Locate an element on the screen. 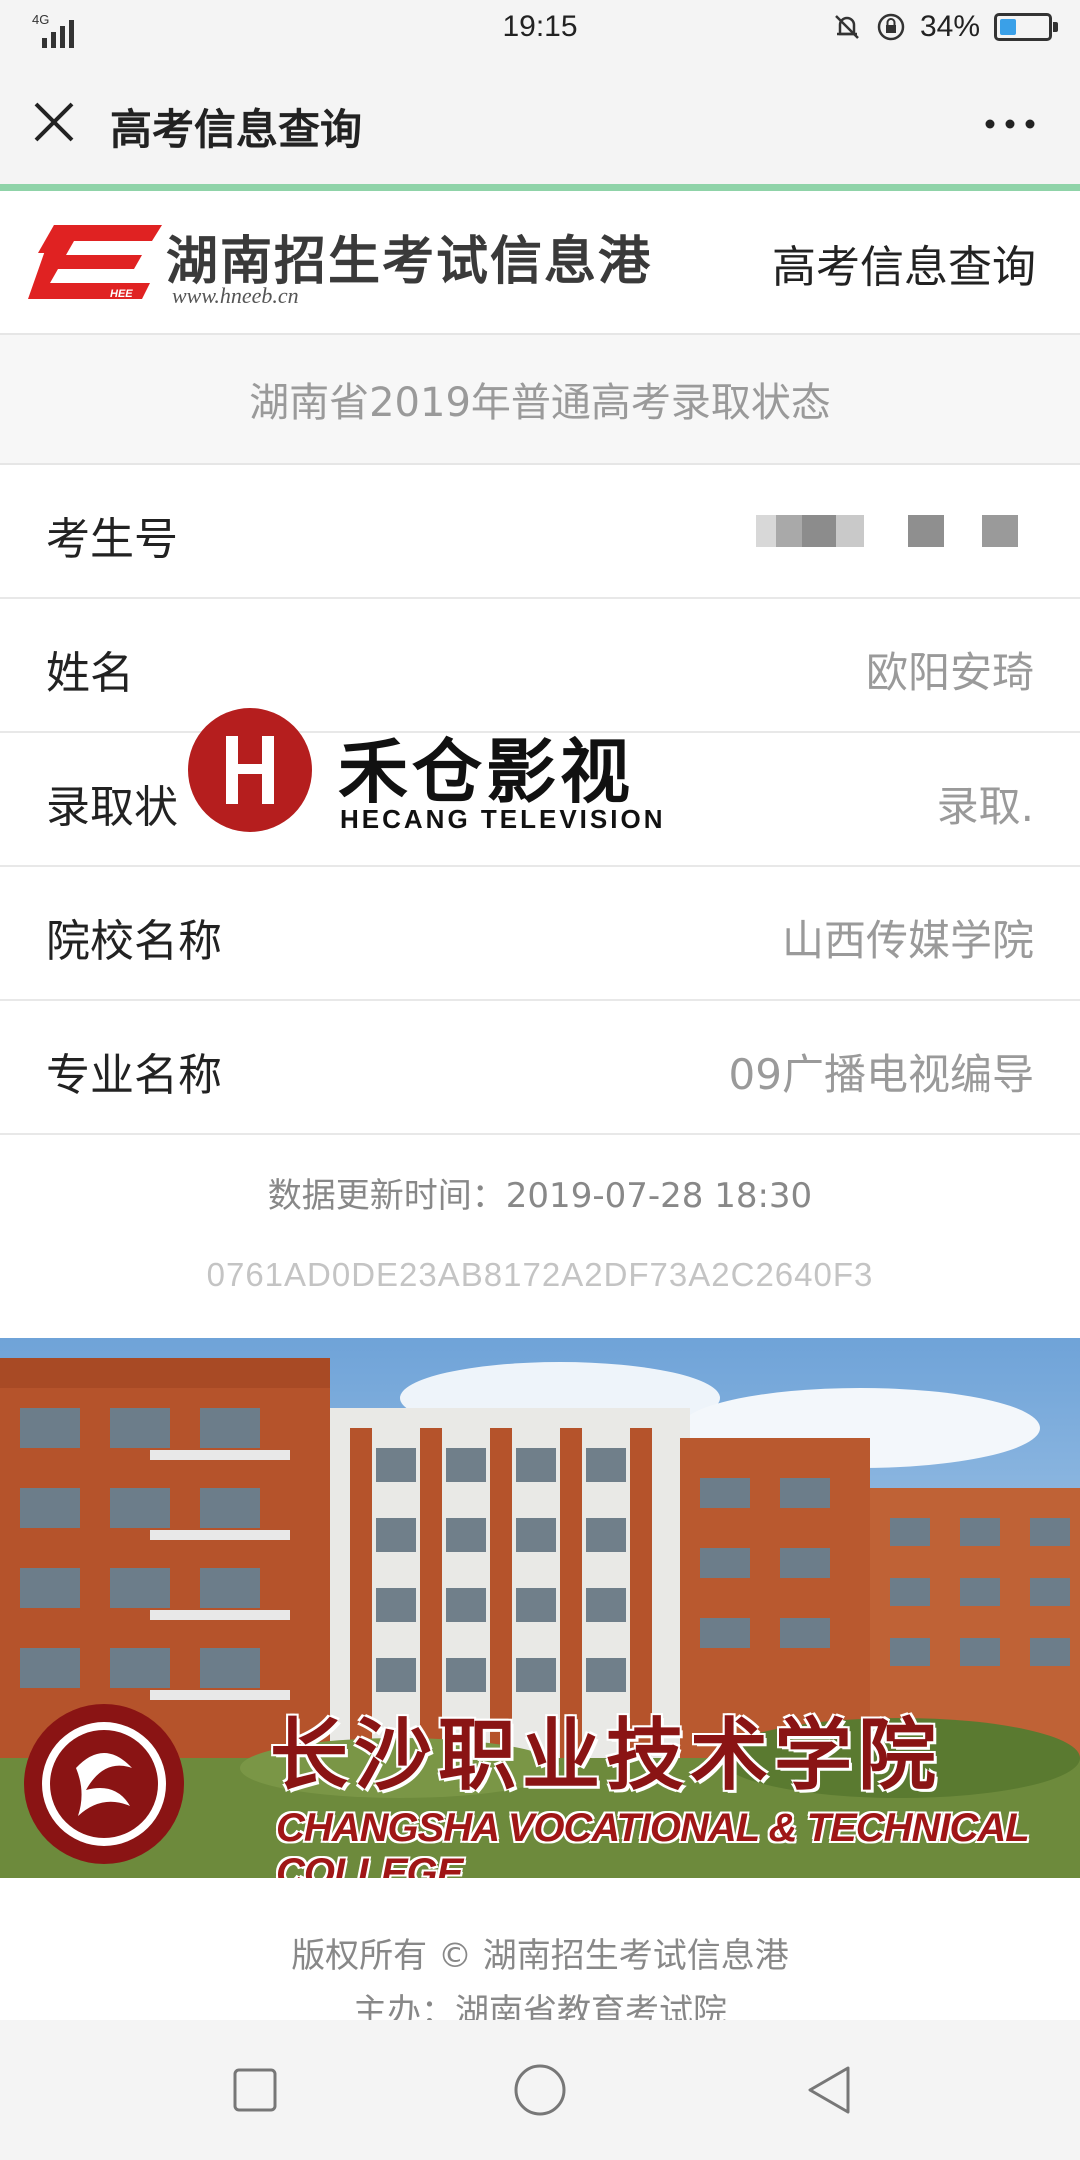 The image size is (1080, 2160). redacted-exam-number is located at coordinates (901, 531).